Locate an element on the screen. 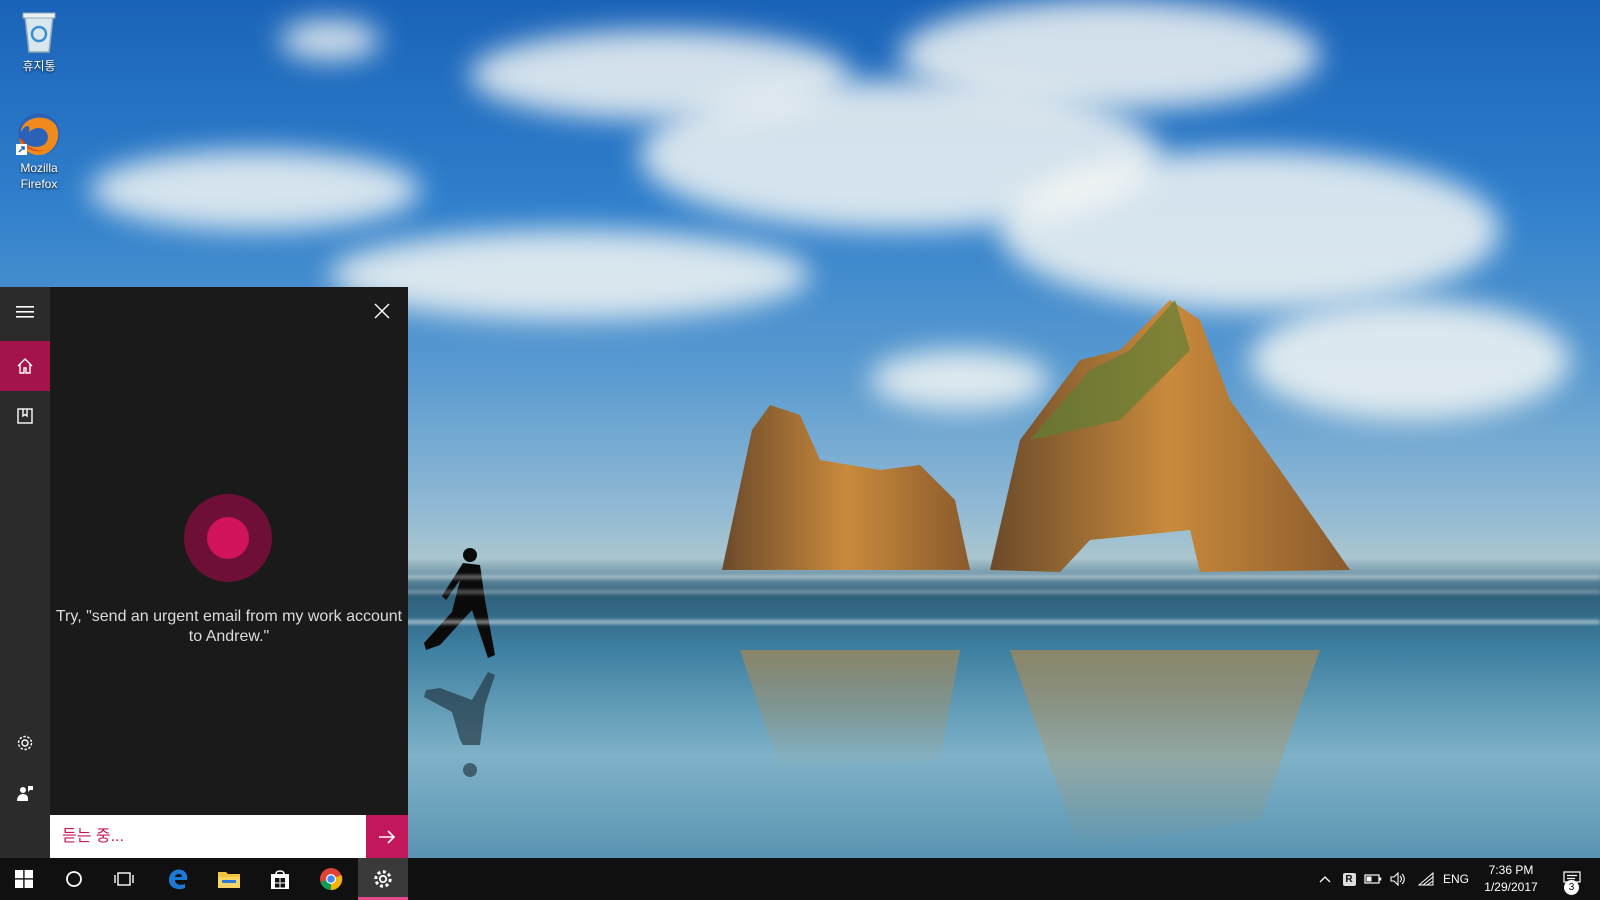 Image resolution: width=1600 pixels, height=900 pixels. notebook-icon is located at coordinates (25, 416).